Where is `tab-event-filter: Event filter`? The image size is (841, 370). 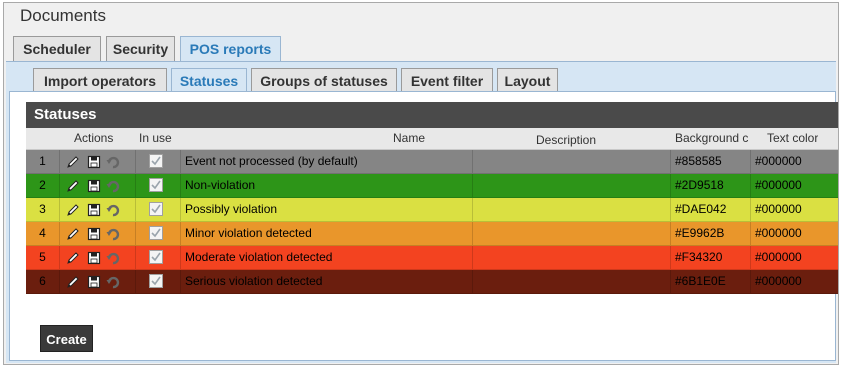 tab-event-filter: Event filter is located at coordinates (447, 80).